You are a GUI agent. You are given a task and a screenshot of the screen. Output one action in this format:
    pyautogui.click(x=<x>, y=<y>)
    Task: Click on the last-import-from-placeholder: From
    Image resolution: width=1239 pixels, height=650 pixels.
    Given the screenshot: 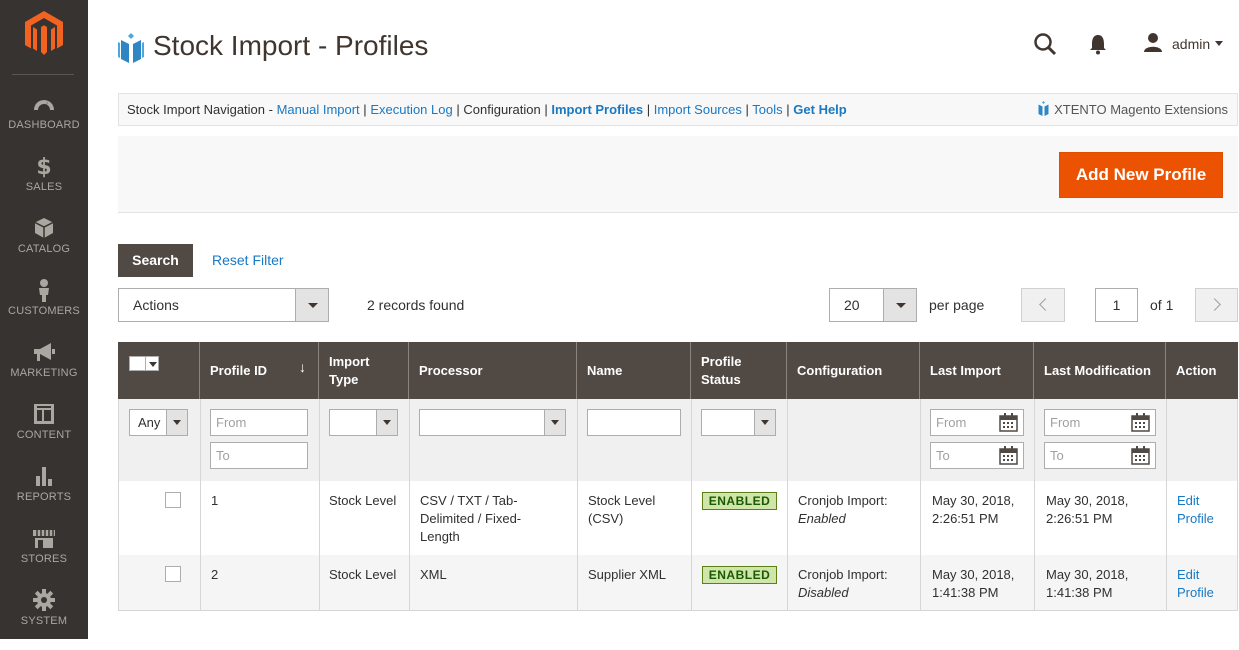 What is the action you would take?
    pyautogui.click(x=951, y=422)
    